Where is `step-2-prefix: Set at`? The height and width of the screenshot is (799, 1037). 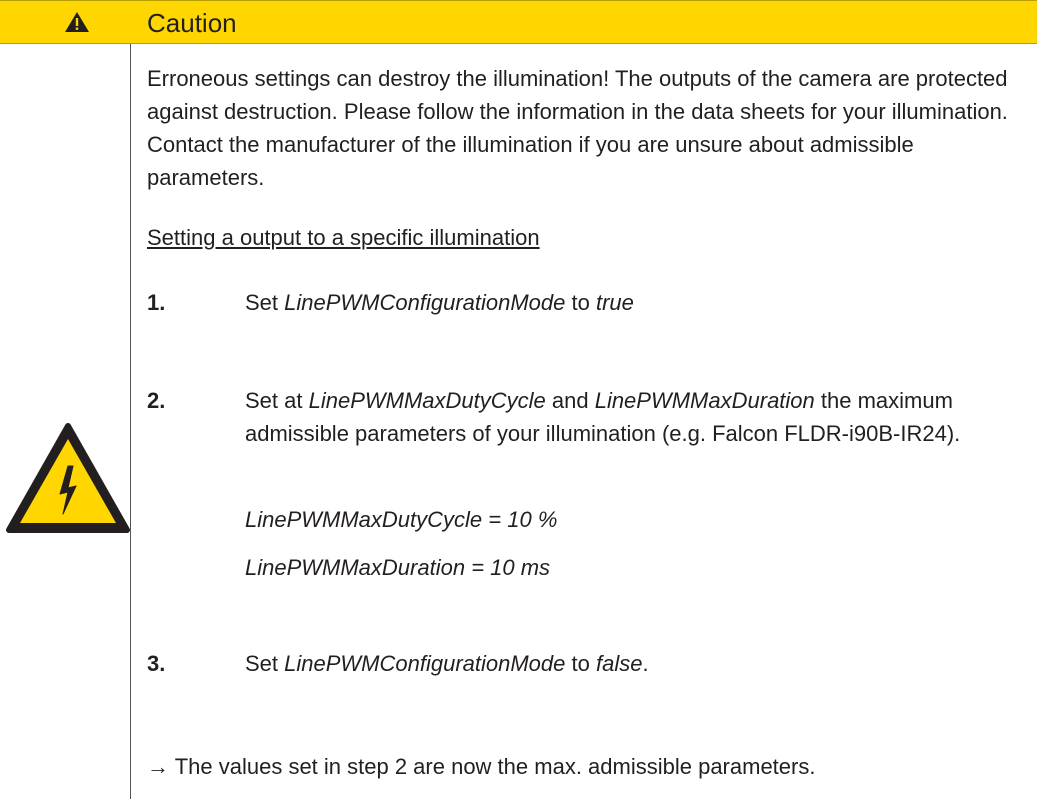
step-2-prefix: Set at is located at coordinates (277, 400).